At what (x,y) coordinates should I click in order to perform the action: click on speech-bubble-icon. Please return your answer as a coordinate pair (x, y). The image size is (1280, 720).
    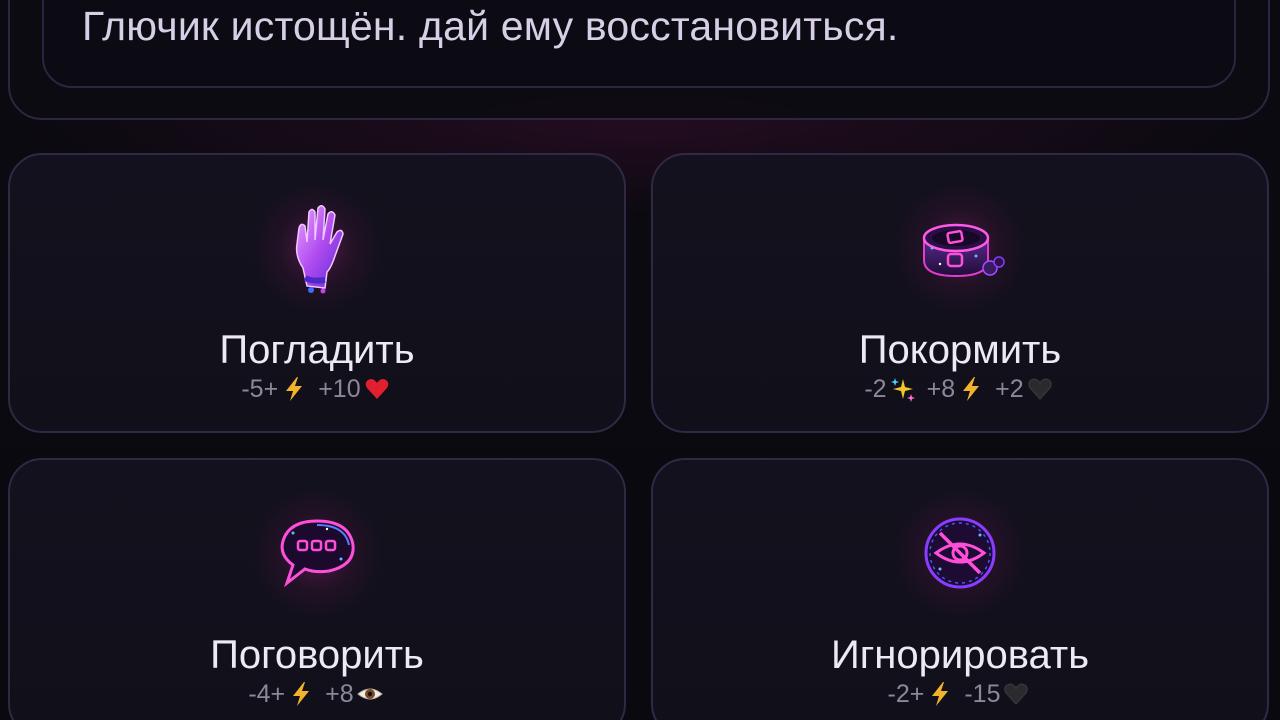
    Looking at the image, I should click on (317, 553).